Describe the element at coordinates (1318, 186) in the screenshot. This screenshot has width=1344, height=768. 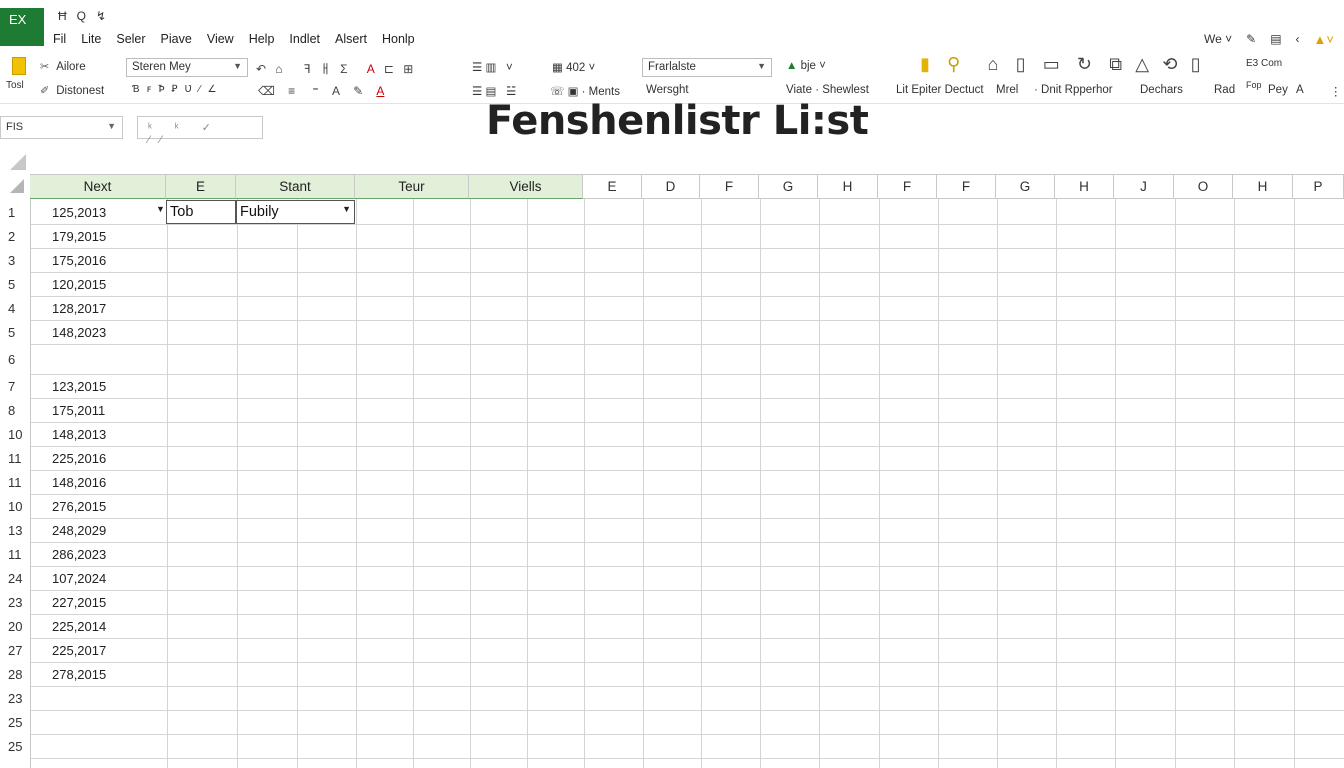
I see `column-header: P` at that location.